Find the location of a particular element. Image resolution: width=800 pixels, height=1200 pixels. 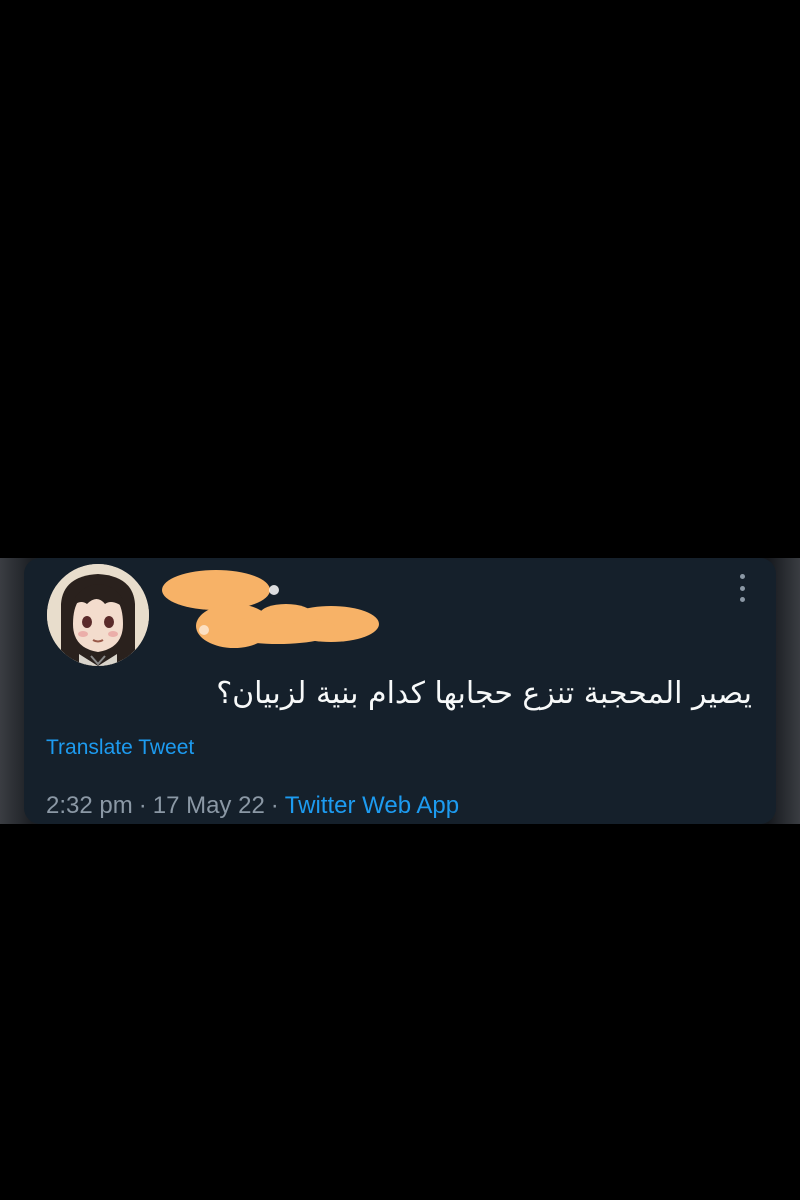

translate-tweet-link: Translate Tweet is located at coordinates (120, 748).